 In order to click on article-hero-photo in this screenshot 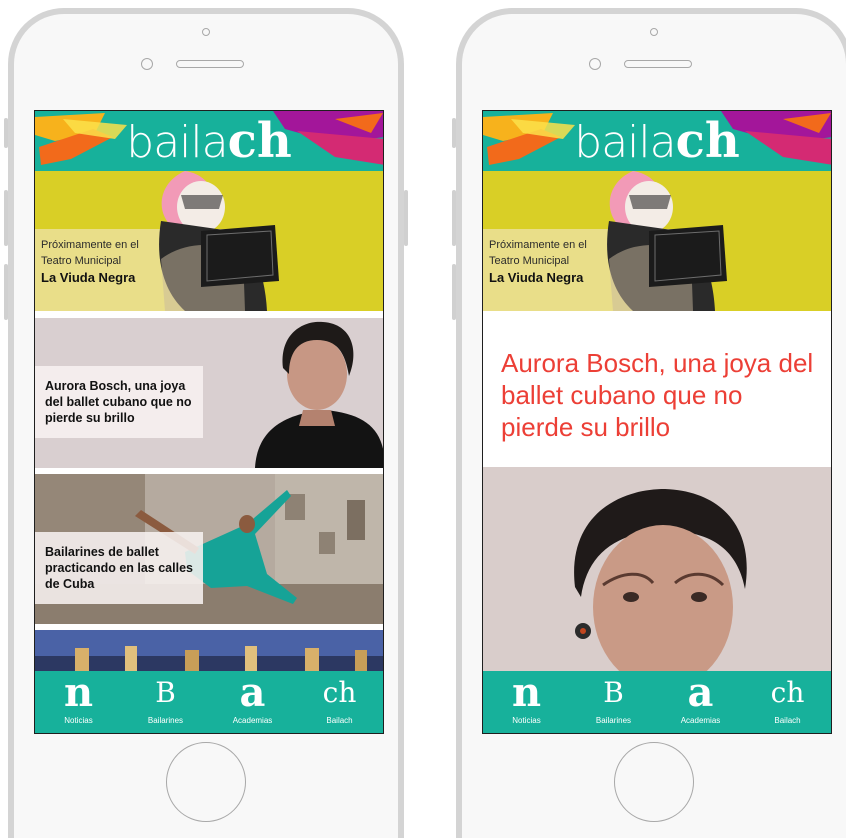, I will do `click(657, 572)`.